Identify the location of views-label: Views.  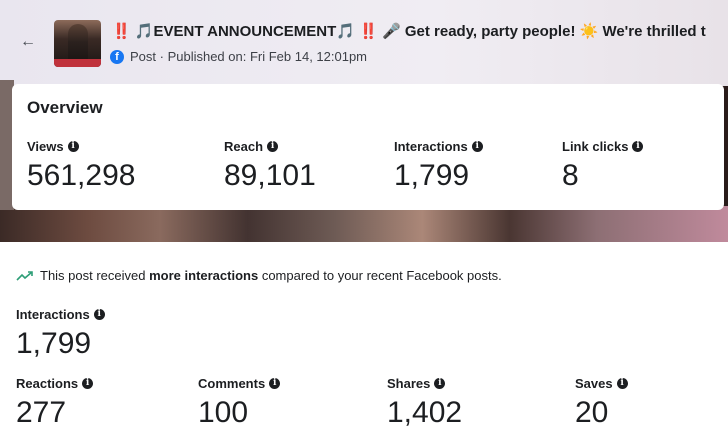
(45, 146).